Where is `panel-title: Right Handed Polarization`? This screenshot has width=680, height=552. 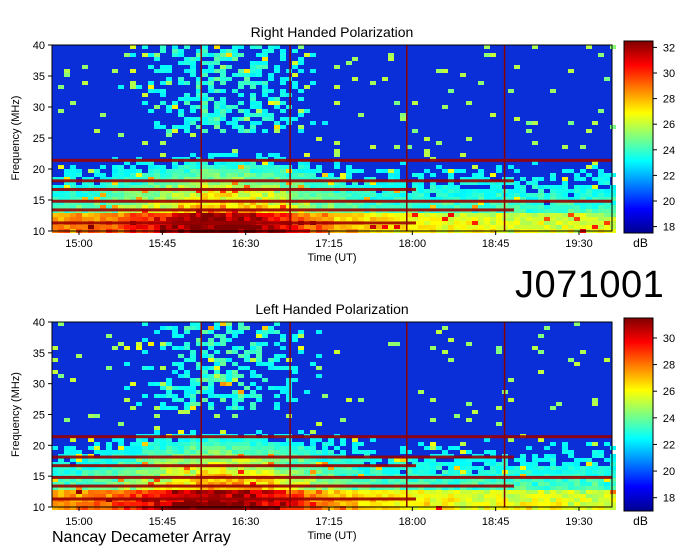 panel-title: Right Handed Polarization is located at coordinates (332, 32).